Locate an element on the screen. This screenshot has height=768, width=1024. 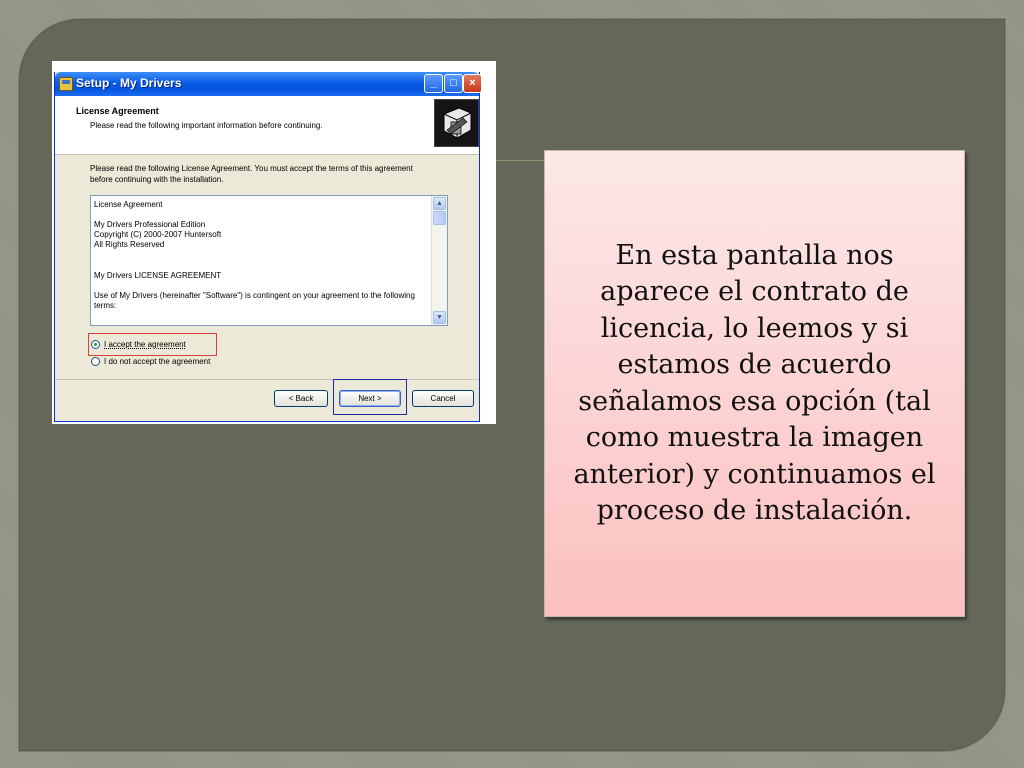
scroll-thumb is located at coordinates (439, 218).